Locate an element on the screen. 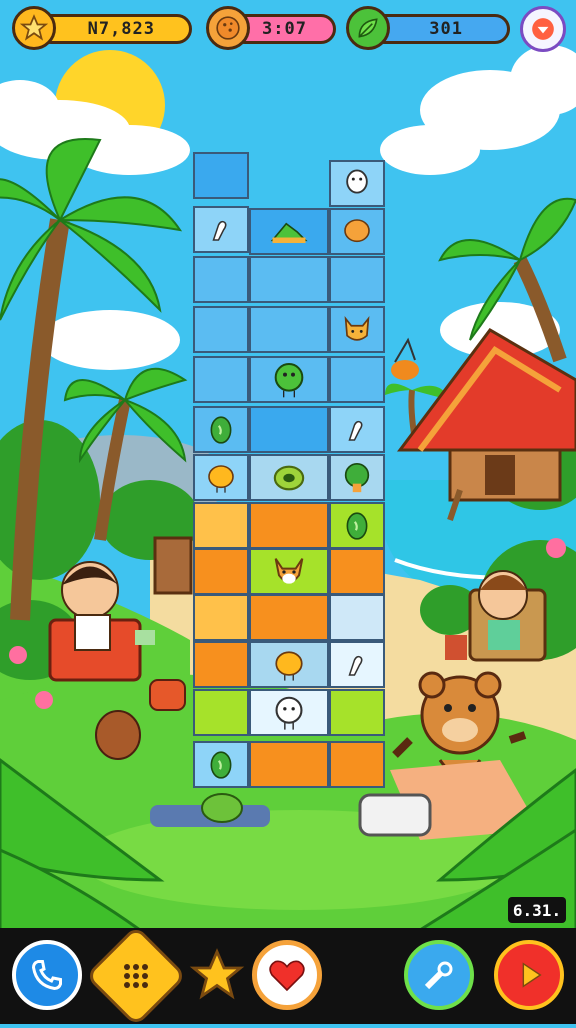 The image size is (576, 1028). dots-grid-icon is located at coordinates (136, 976).